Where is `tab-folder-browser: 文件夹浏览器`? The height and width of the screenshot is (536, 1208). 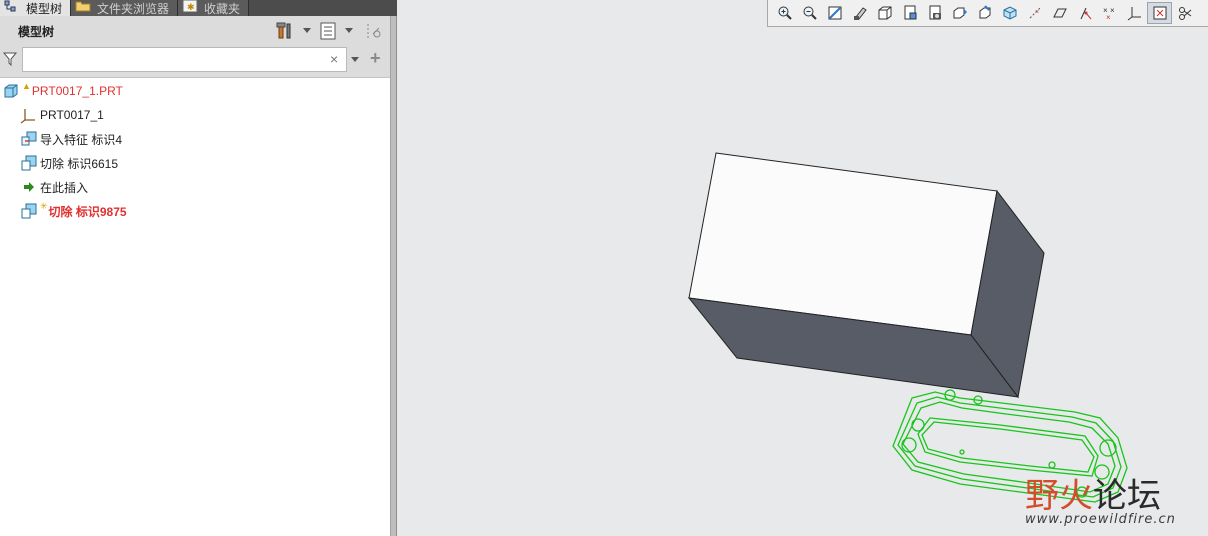
tab-folder-browser: 文件夹浏览器 is located at coordinates (125, 8).